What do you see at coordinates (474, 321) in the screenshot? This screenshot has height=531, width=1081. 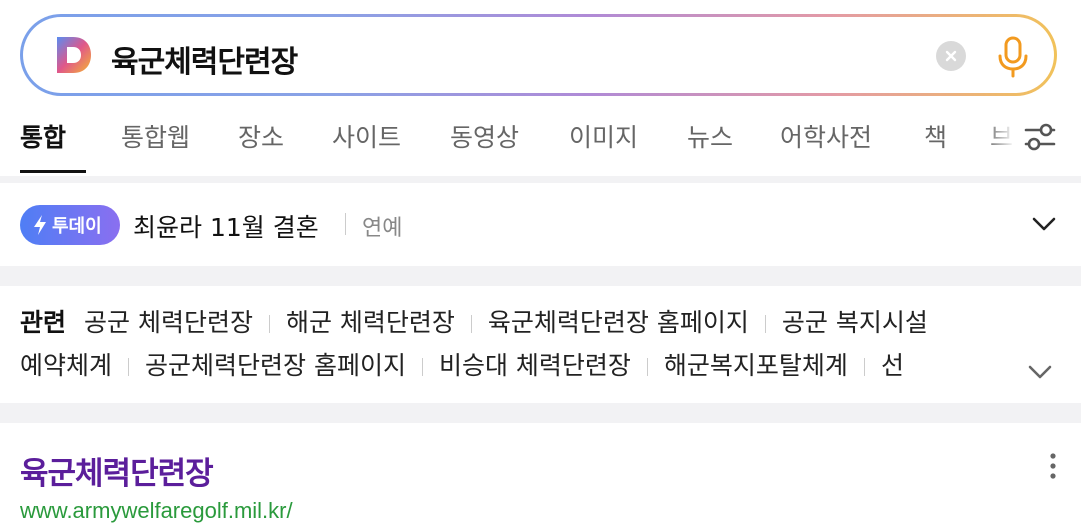 I see `related-line-1: 관련 공군 체력단련장 해군 체력단련장 육군체력단련장 홈페이지 공군 복지시설` at bounding box center [474, 321].